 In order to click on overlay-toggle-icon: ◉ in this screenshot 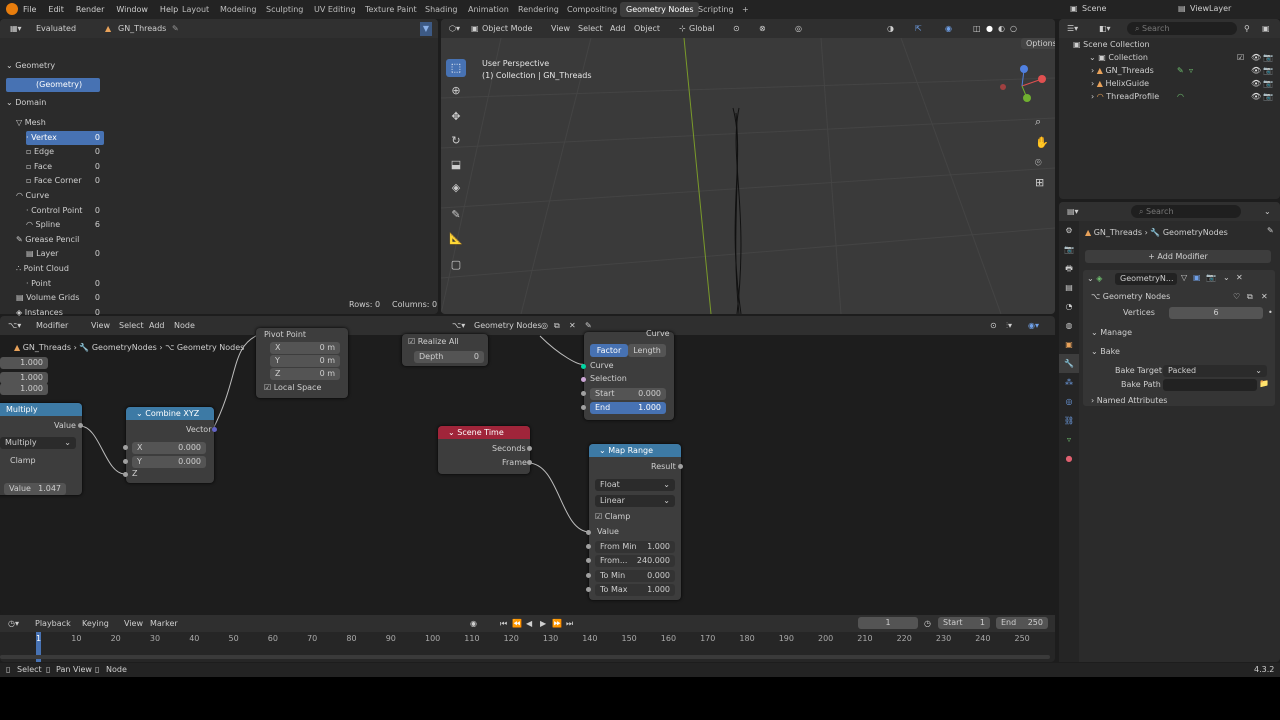, I will do `click(948, 28)`.